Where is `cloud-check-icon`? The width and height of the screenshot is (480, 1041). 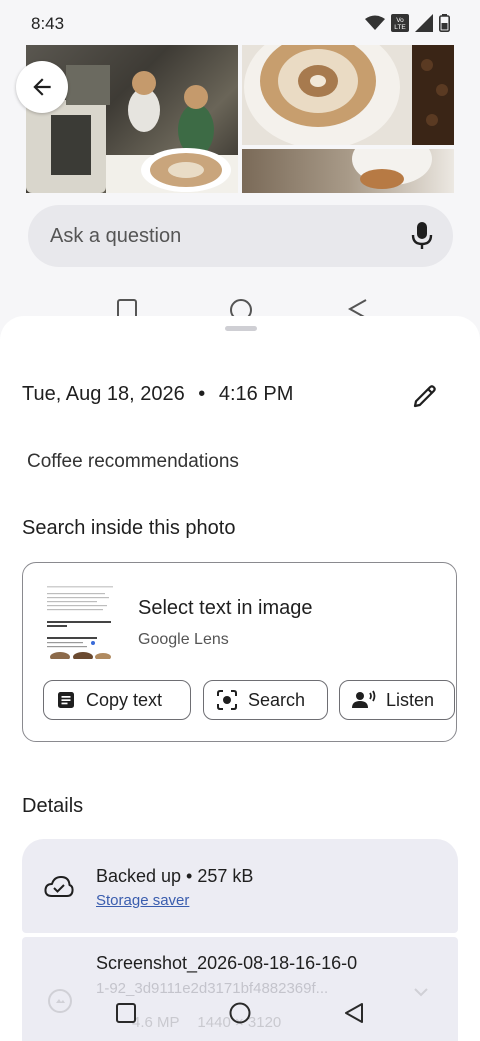
cloud-check-icon is located at coordinates (59, 886).